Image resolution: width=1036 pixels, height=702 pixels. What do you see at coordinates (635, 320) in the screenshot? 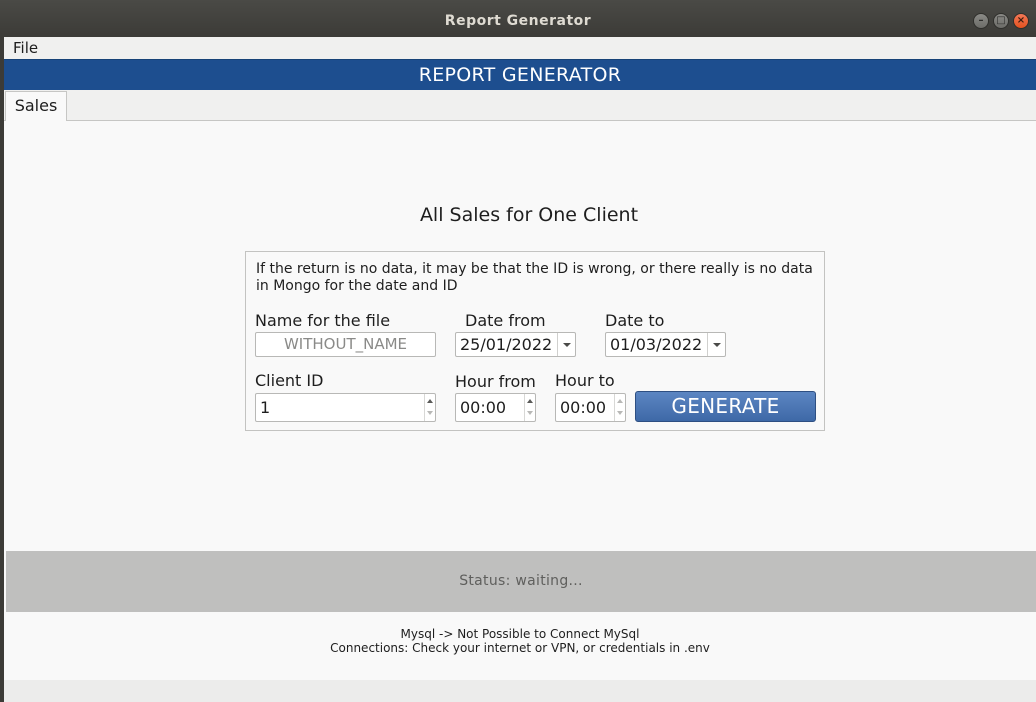
I see `date-to-label: Date to` at bounding box center [635, 320].